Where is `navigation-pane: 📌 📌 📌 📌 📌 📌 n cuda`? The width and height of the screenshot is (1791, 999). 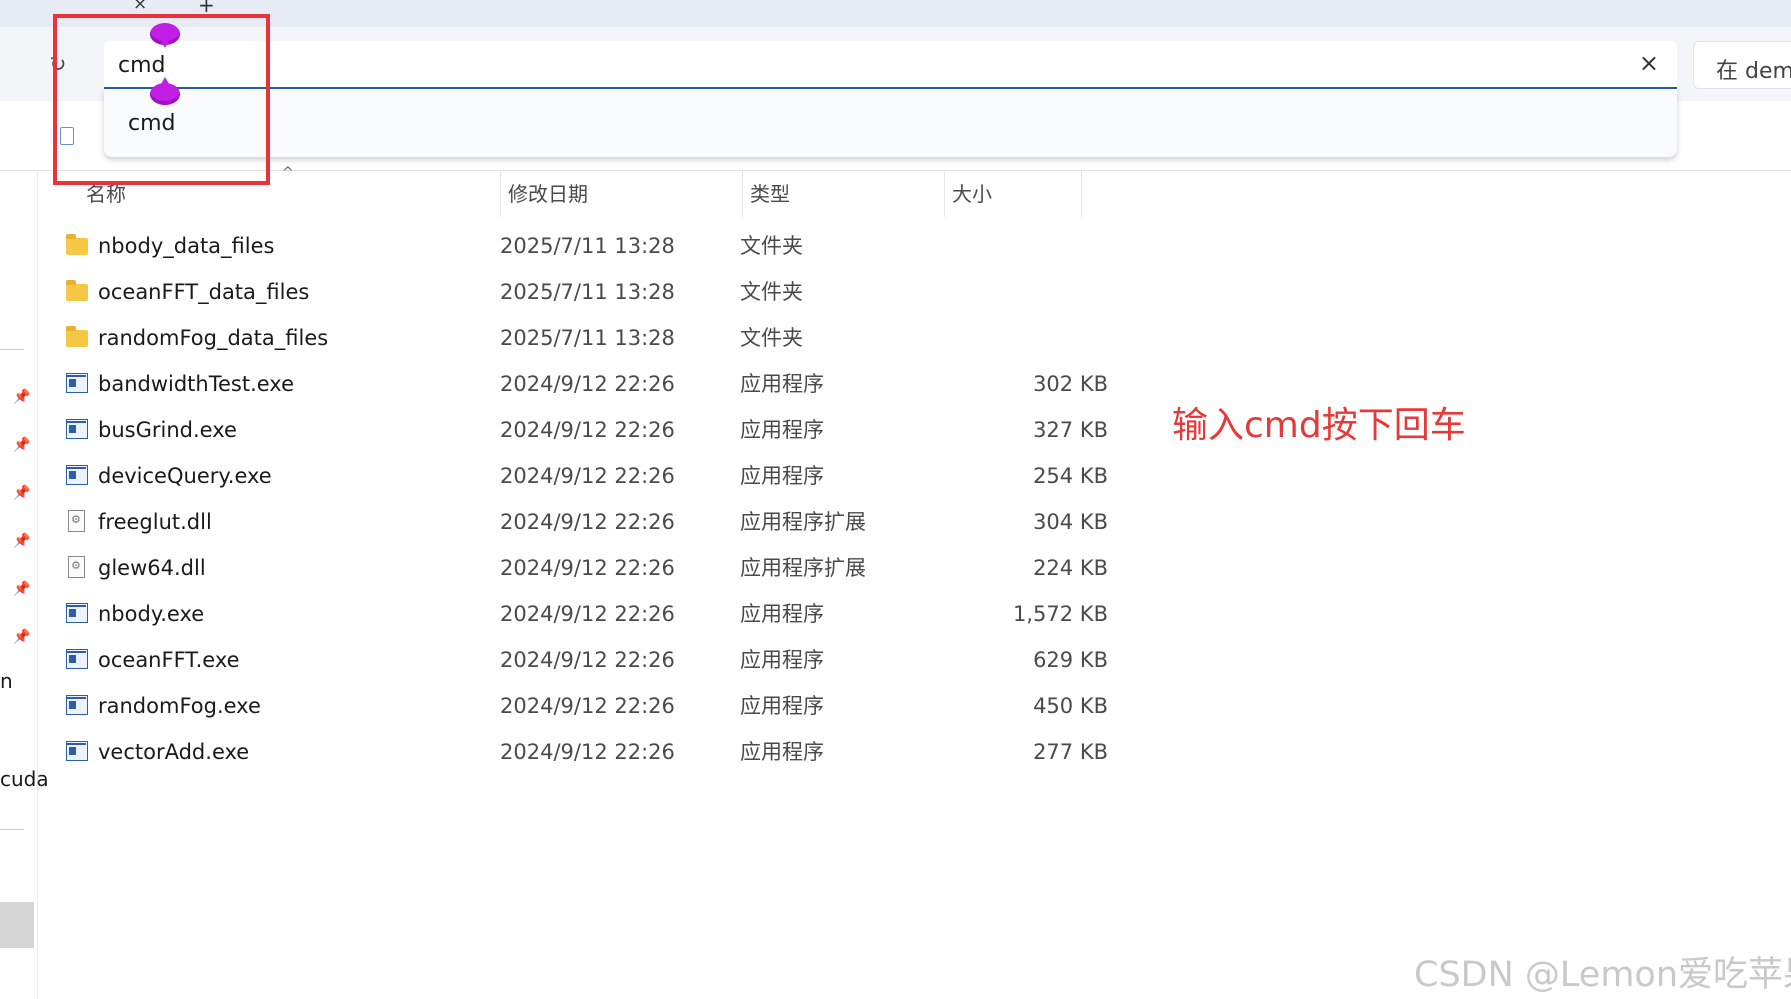
navigation-pane: 📌 📌 📌 📌 📌 📌 n cuda is located at coordinates (24, 585).